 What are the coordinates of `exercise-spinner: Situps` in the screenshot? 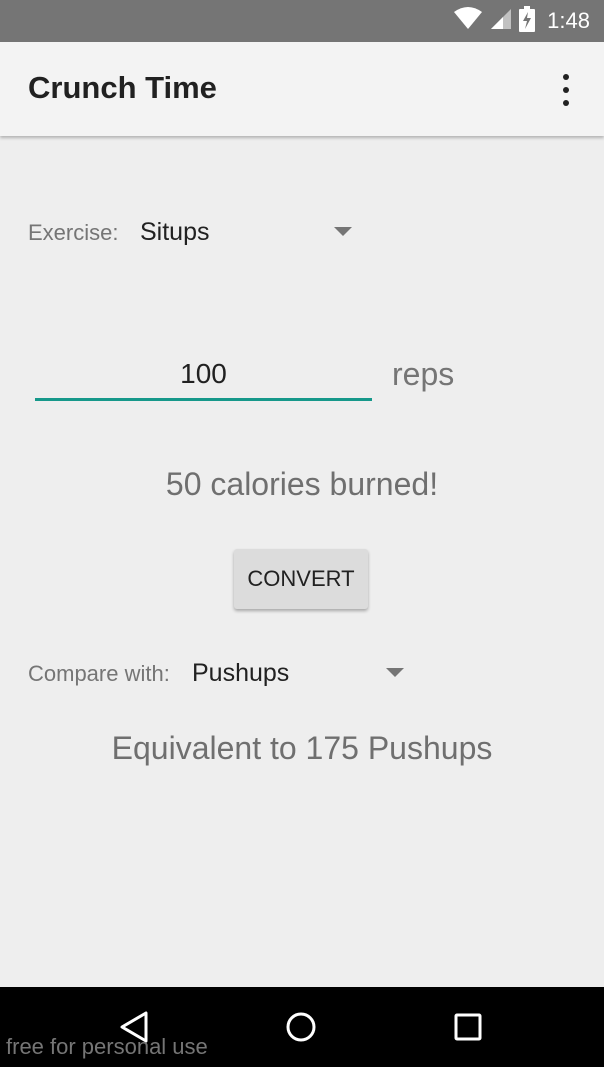 It's located at (246, 233).